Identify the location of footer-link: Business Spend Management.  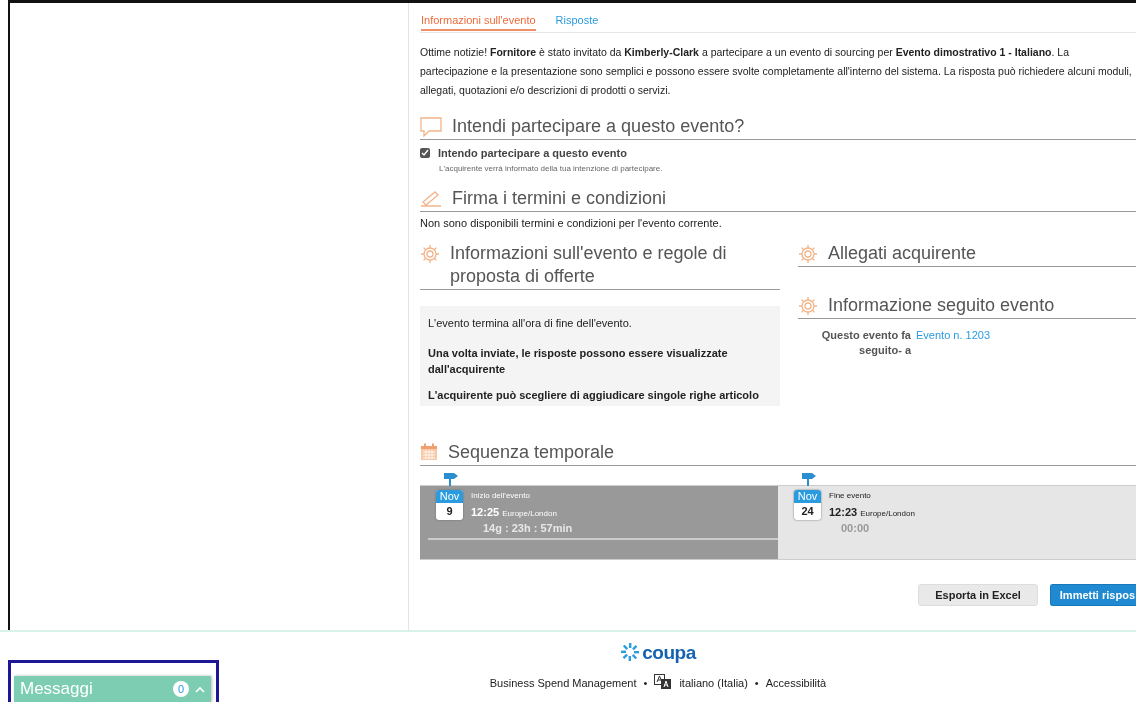
(563, 683).